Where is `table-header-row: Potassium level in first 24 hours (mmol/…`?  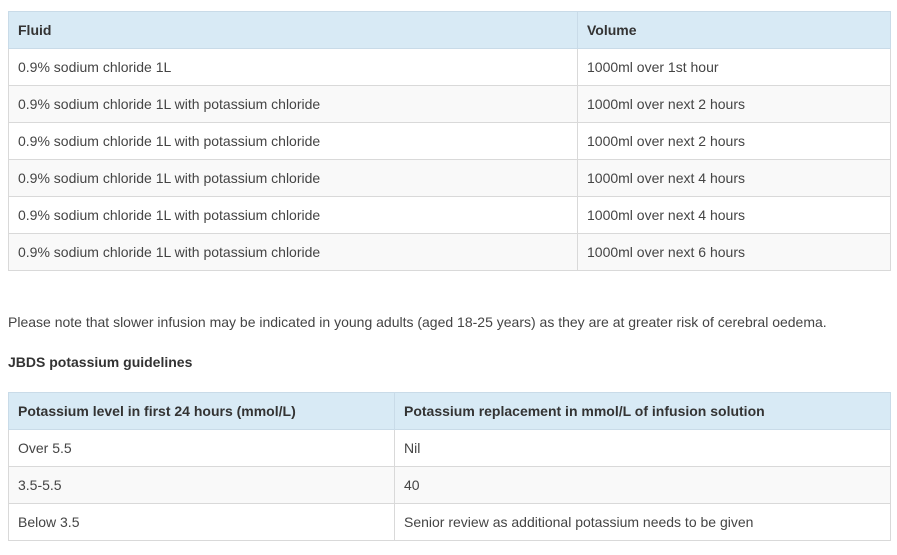 table-header-row: Potassium level in first 24 hours (mmol/… is located at coordinates (449, 411).